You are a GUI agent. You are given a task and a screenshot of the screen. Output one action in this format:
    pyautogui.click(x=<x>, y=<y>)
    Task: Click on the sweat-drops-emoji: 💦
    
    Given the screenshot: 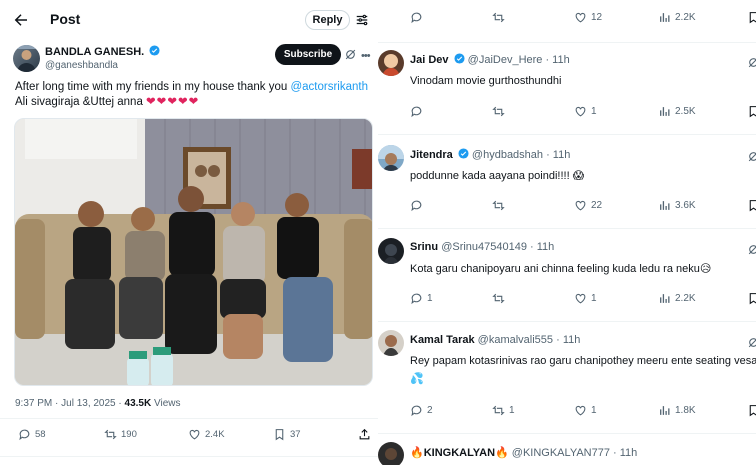 What is the action you would take?
    pyautogui.click(x=417, y=378)
    